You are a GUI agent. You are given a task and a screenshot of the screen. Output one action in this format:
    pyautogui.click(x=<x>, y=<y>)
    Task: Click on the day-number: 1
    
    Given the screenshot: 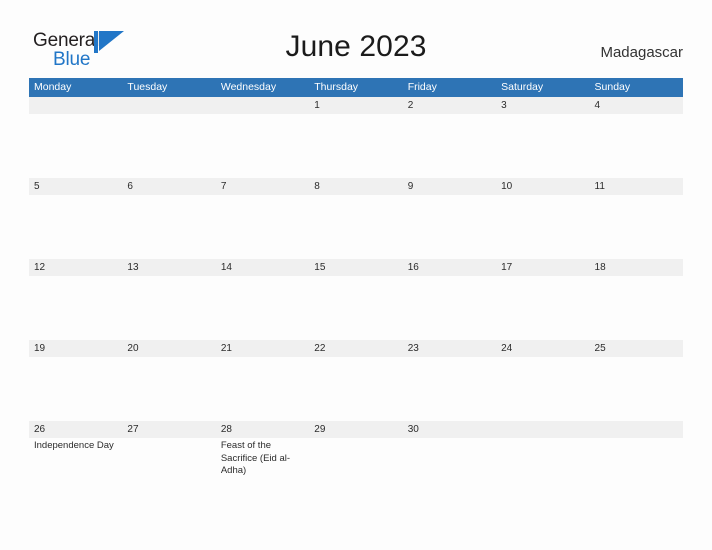 What is the action you would take?
    pyautogui.click(x=317, y=105)
    